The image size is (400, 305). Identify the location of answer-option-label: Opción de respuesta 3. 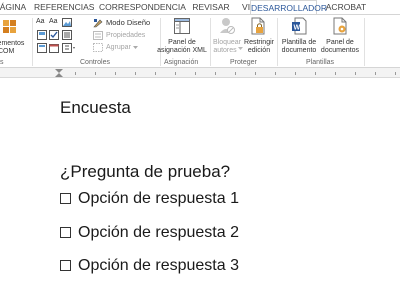
(158, 265).